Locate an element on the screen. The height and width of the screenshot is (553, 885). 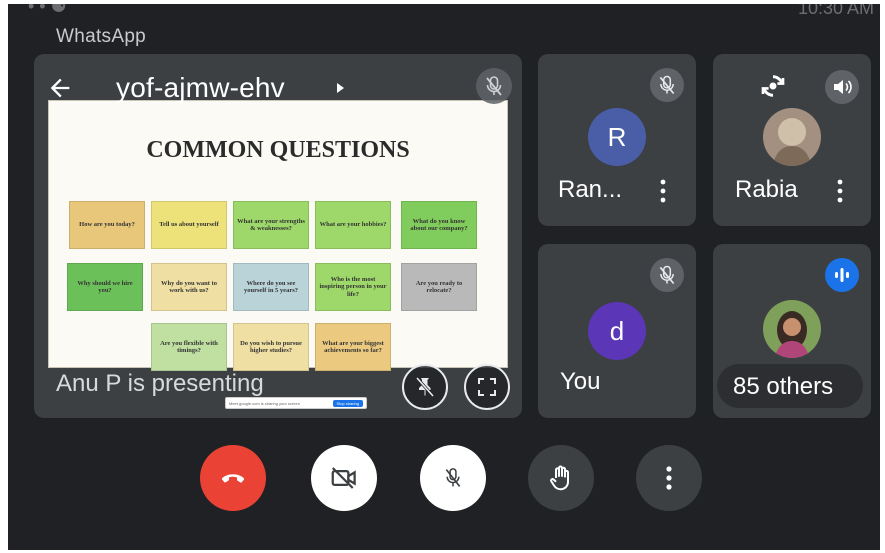
avatar-initial: R is located at coordinates (617, 136).